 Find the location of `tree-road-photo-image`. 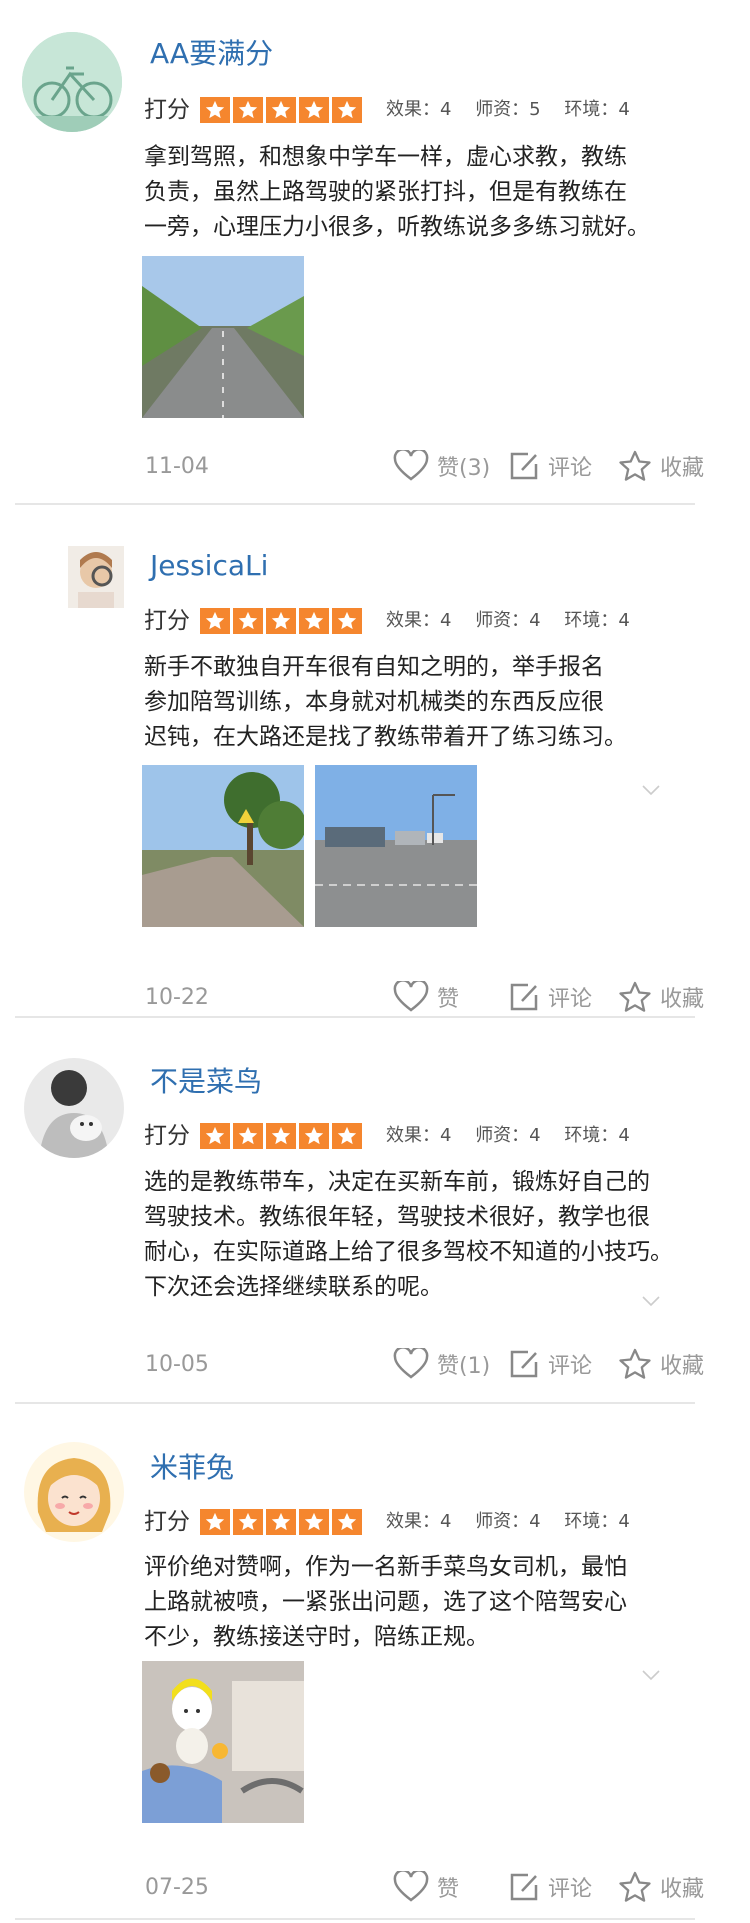

tree-road-photo-image is located at coordinates (223, 846).